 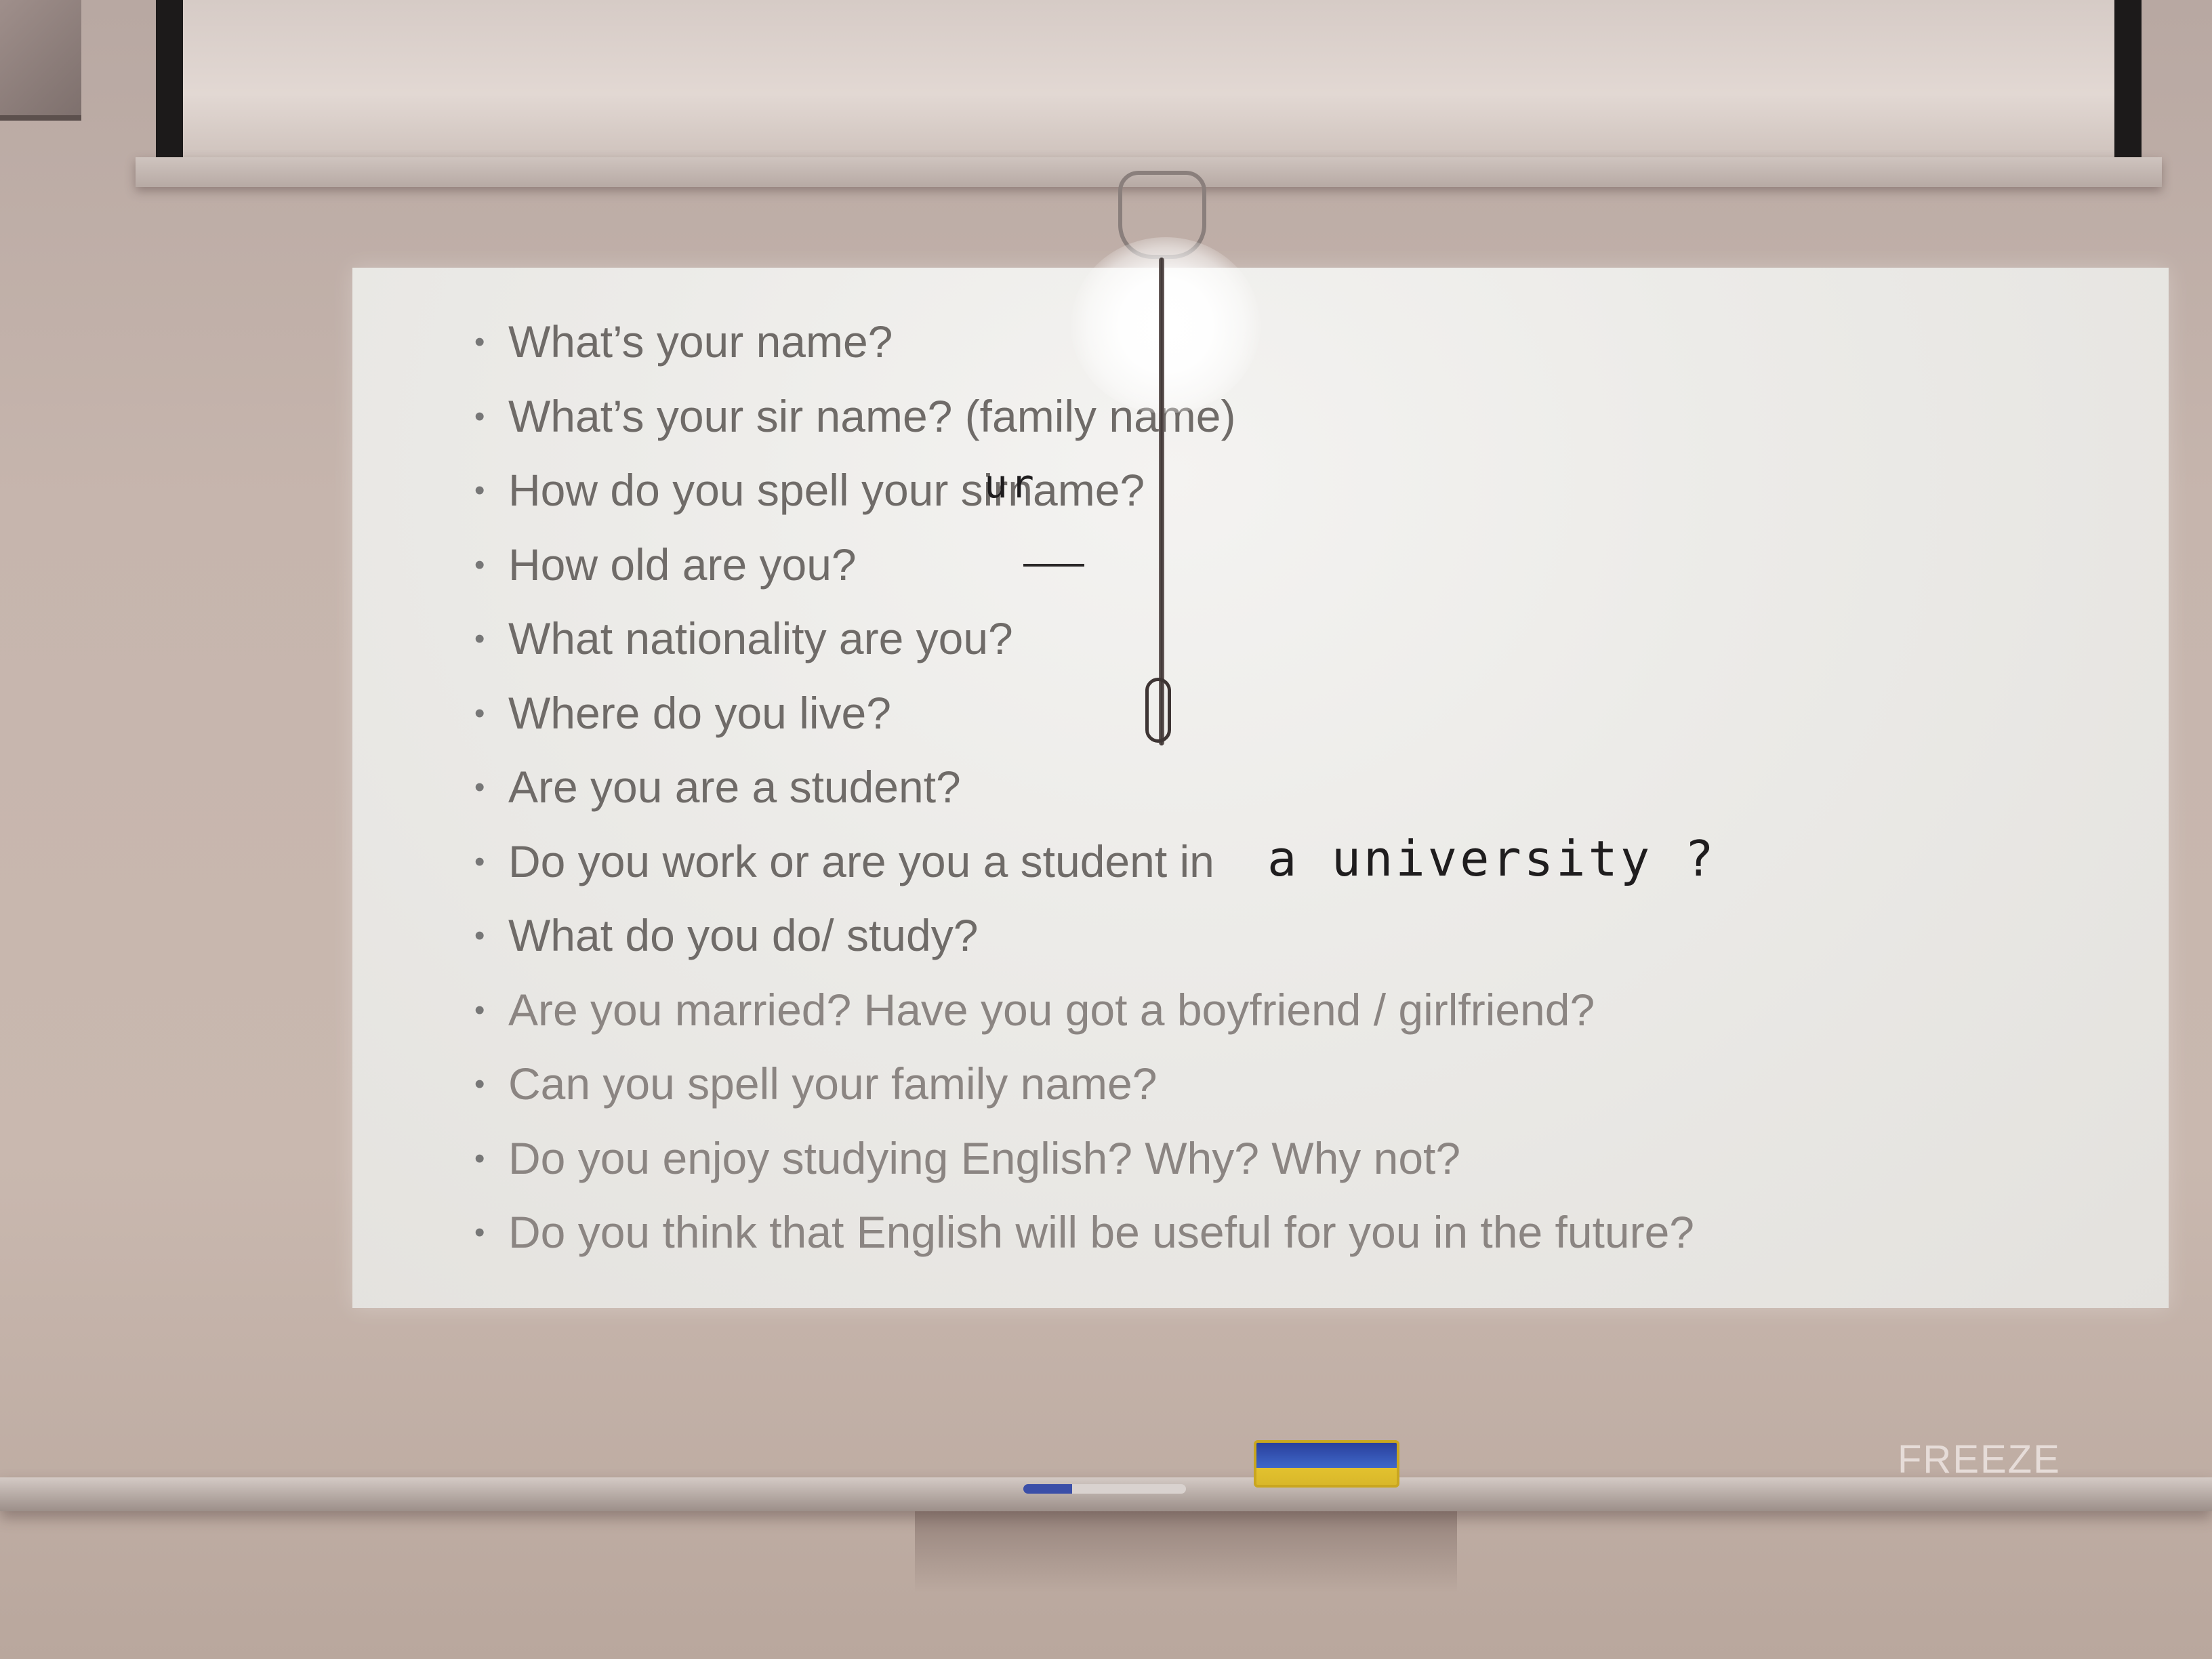 What do you see at coordinates (861, 861) in the screenshot?
I see `question-text: Do you work or are you a student in` at bounding box center [861, 861].